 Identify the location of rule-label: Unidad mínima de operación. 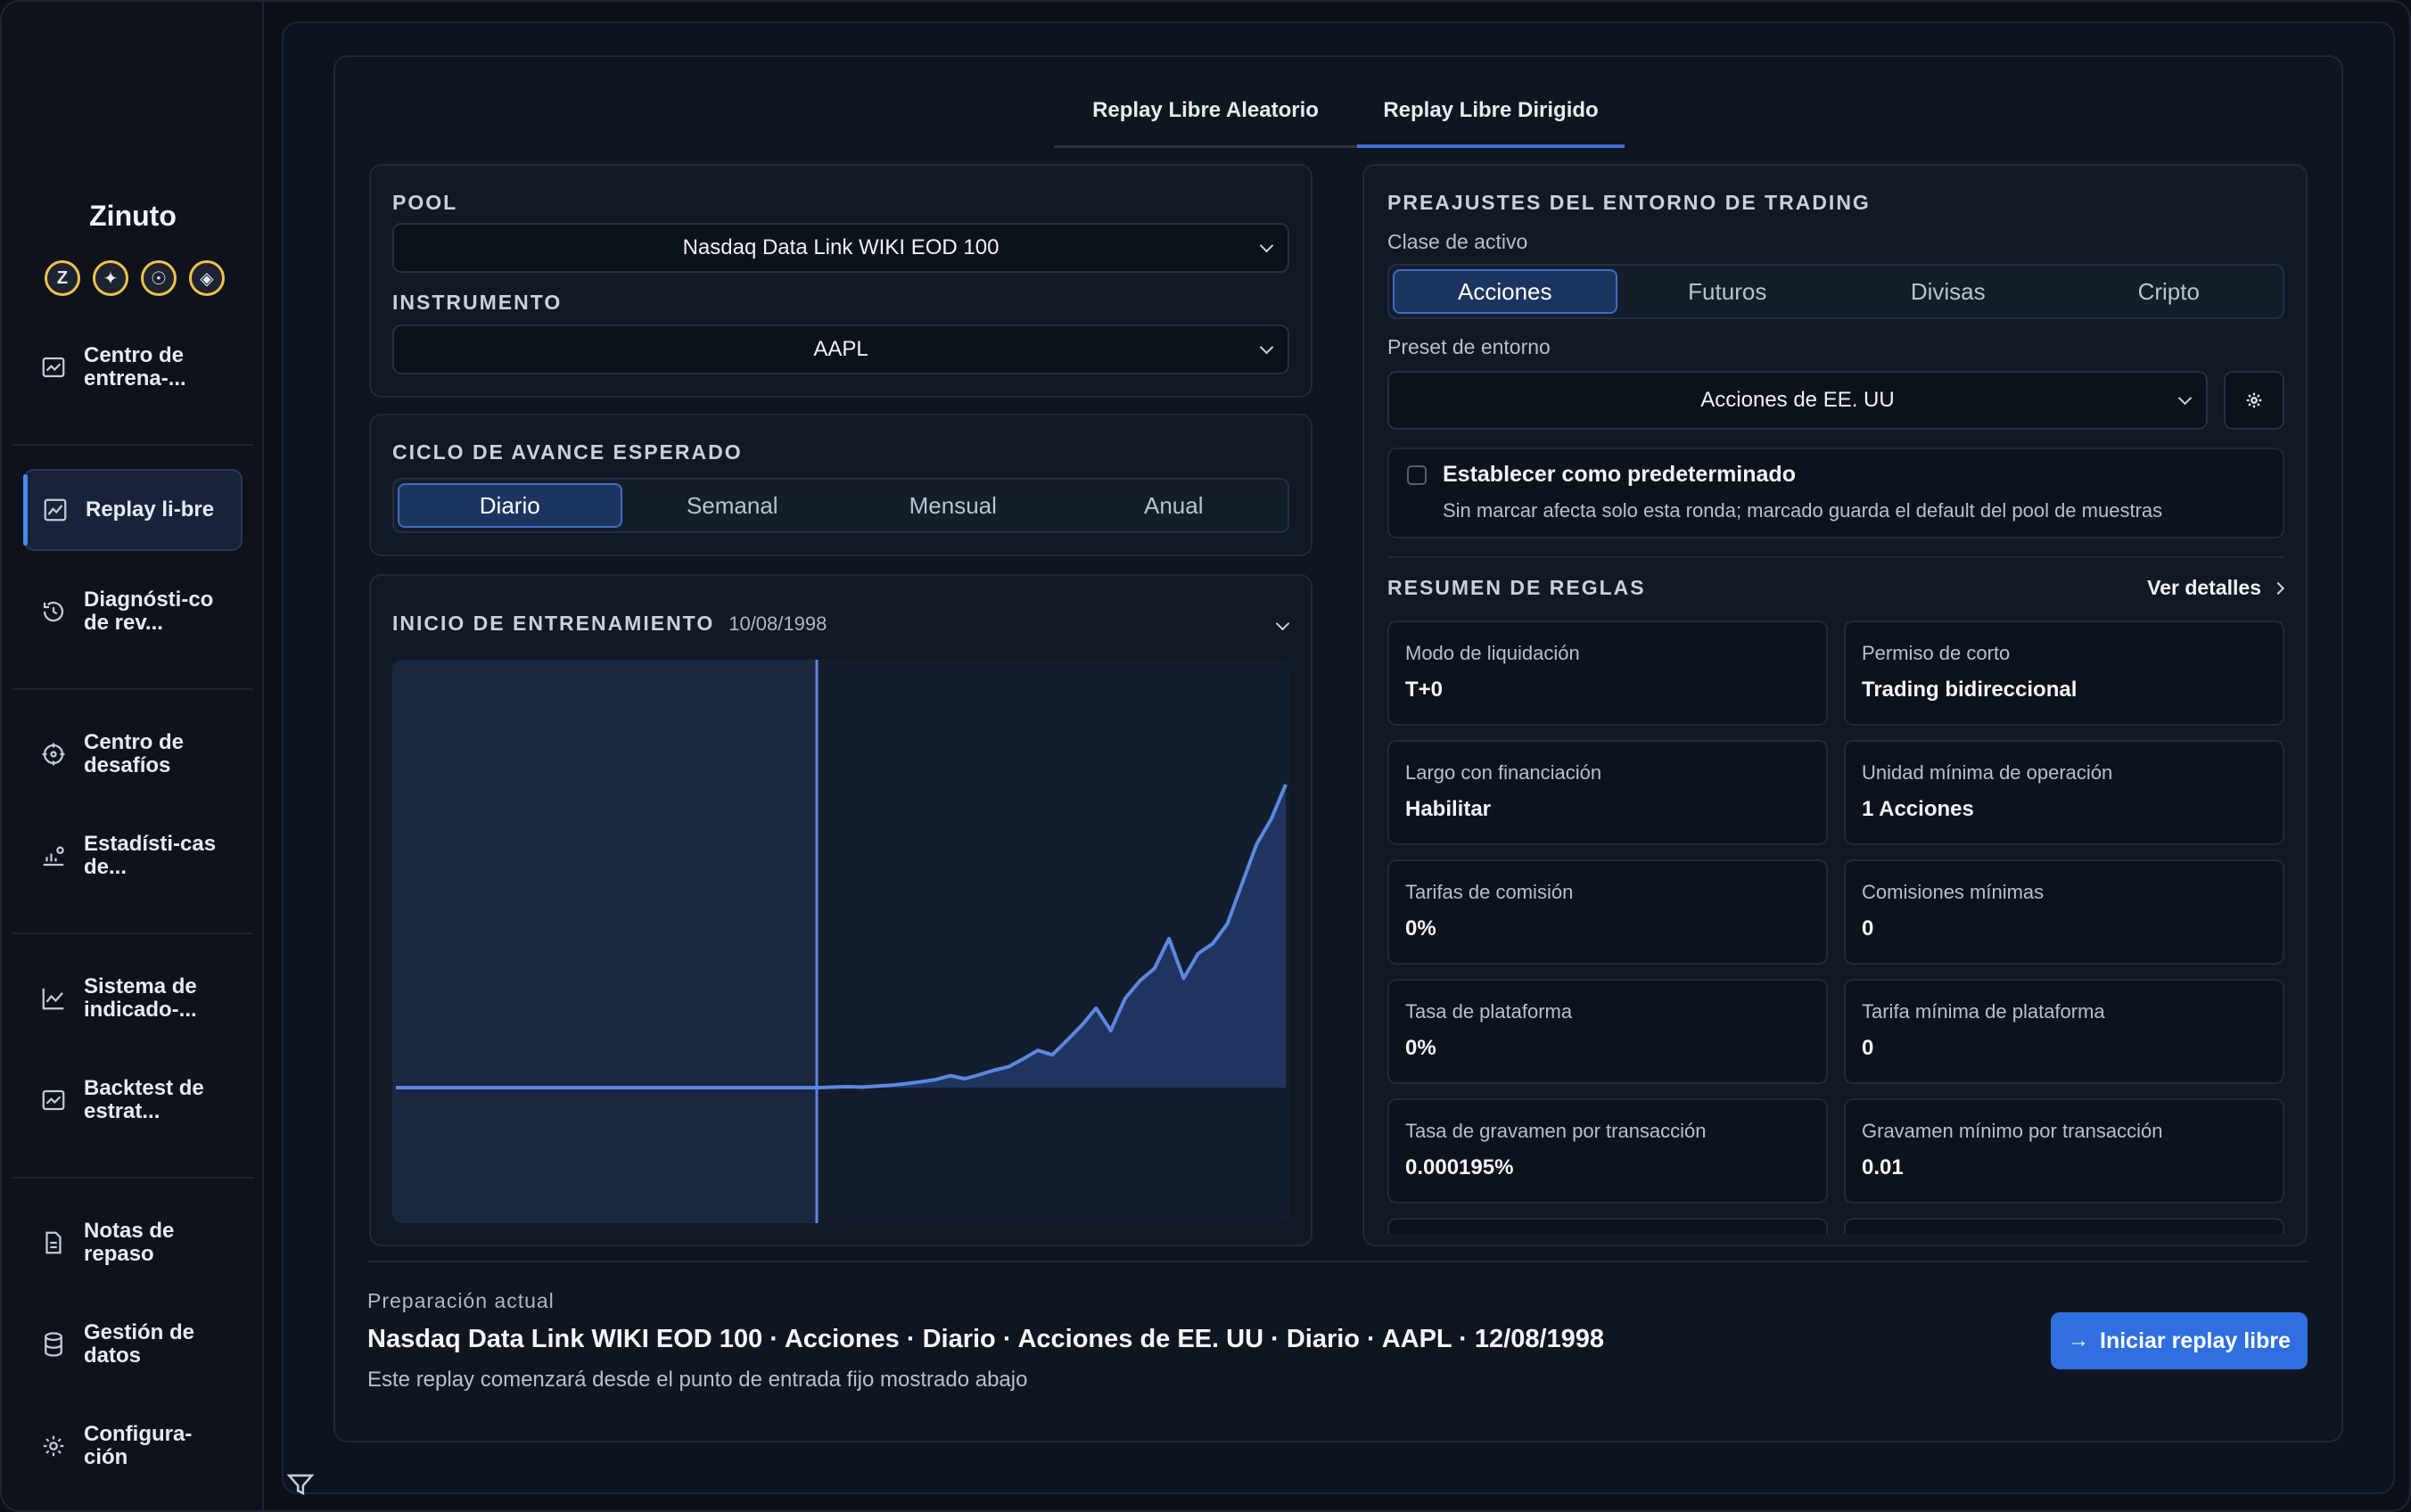
(1987, 772).